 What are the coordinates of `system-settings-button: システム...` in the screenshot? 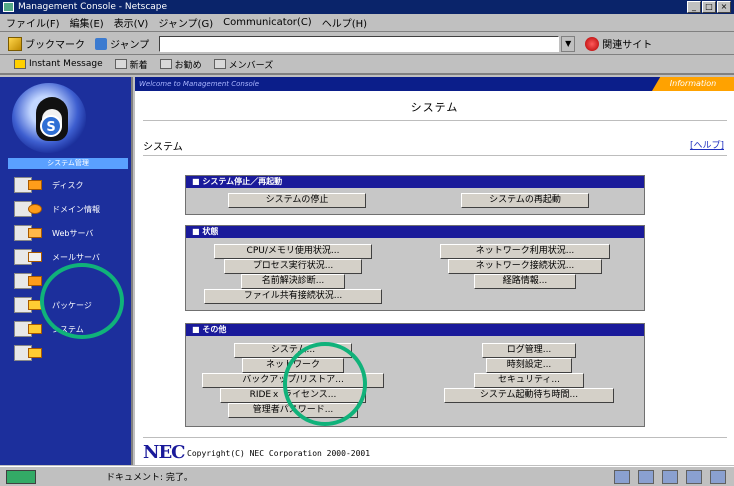 It's located at (293, 350).